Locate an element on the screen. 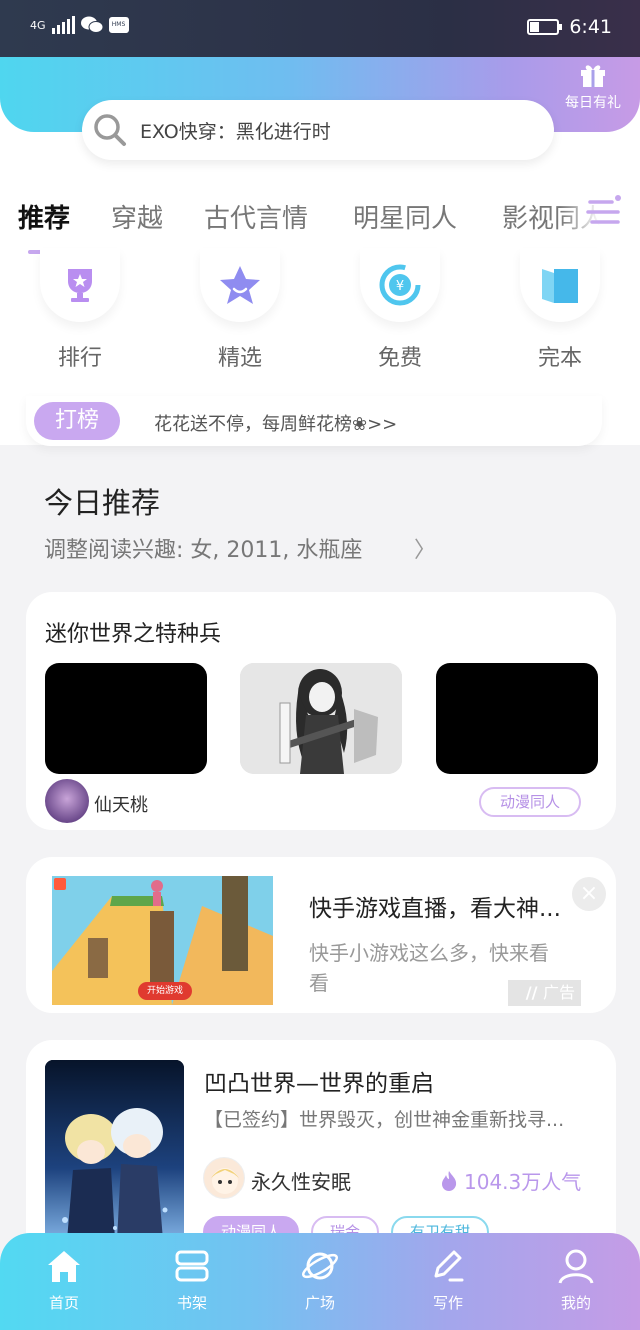  nav-label: 广场 is located at coordinates (319, 1303).